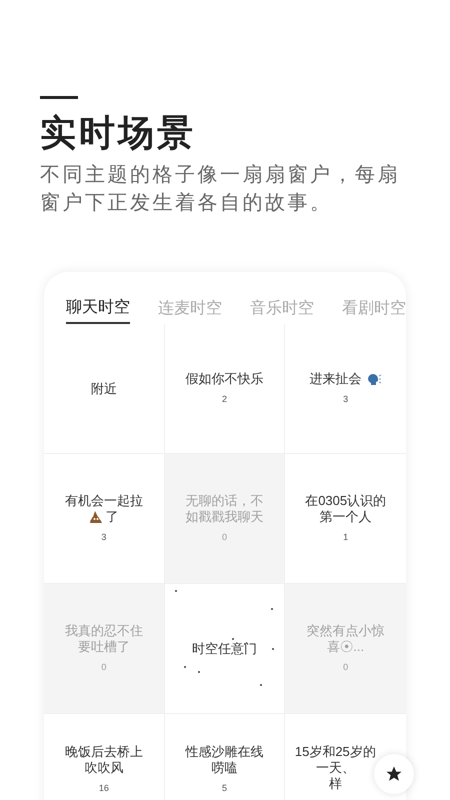 The height and width of the screenshot is (800, 450). I want to click on tile-title: 有机会一起拉 了, so click(103, 508).